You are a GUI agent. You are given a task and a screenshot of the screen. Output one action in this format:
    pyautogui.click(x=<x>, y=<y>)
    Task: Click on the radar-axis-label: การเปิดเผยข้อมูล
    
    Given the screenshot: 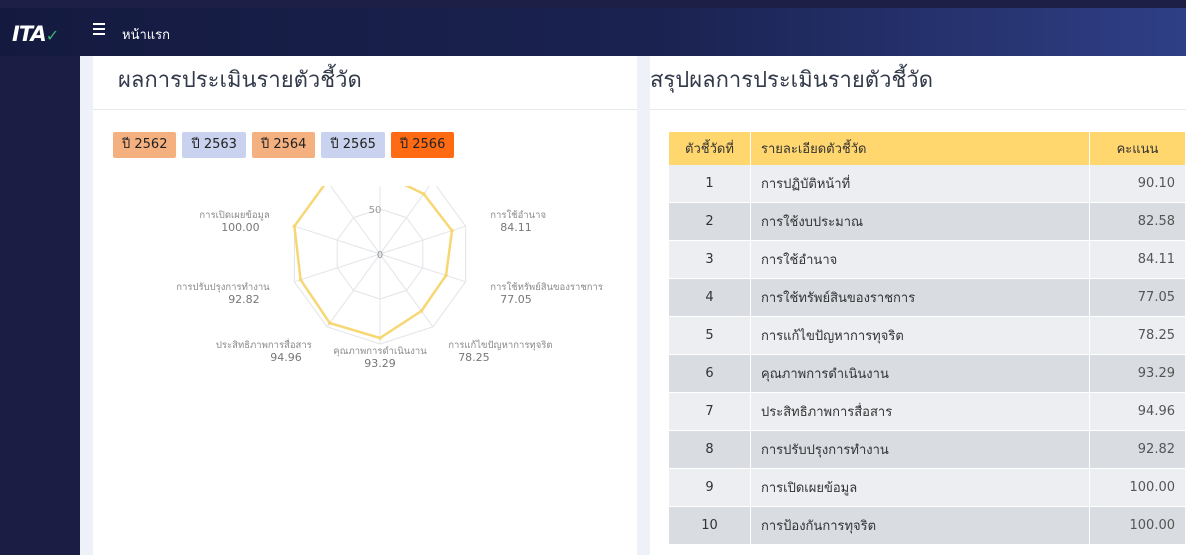 What is the action you would take?
    pyautogui.click(x=234, y=215)
    